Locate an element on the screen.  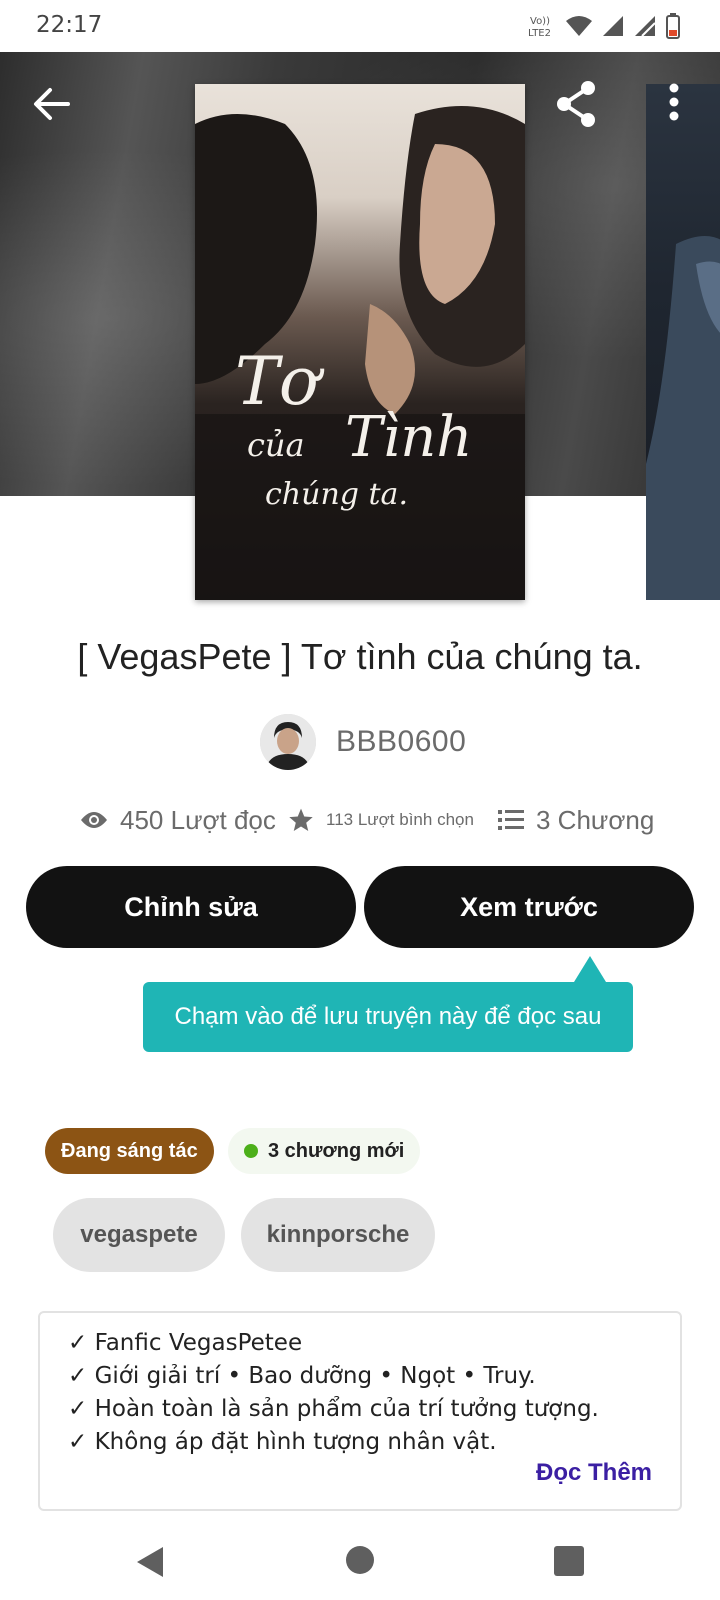
more-options-button is located at coordinates (674, 104).